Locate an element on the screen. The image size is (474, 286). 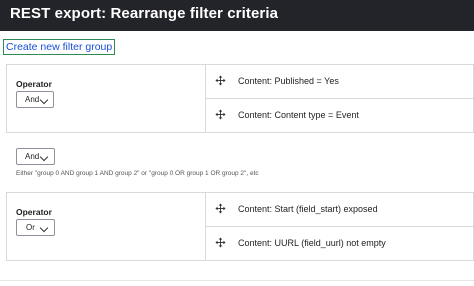
group-operator-select: And is located at coordinates (35, 156).